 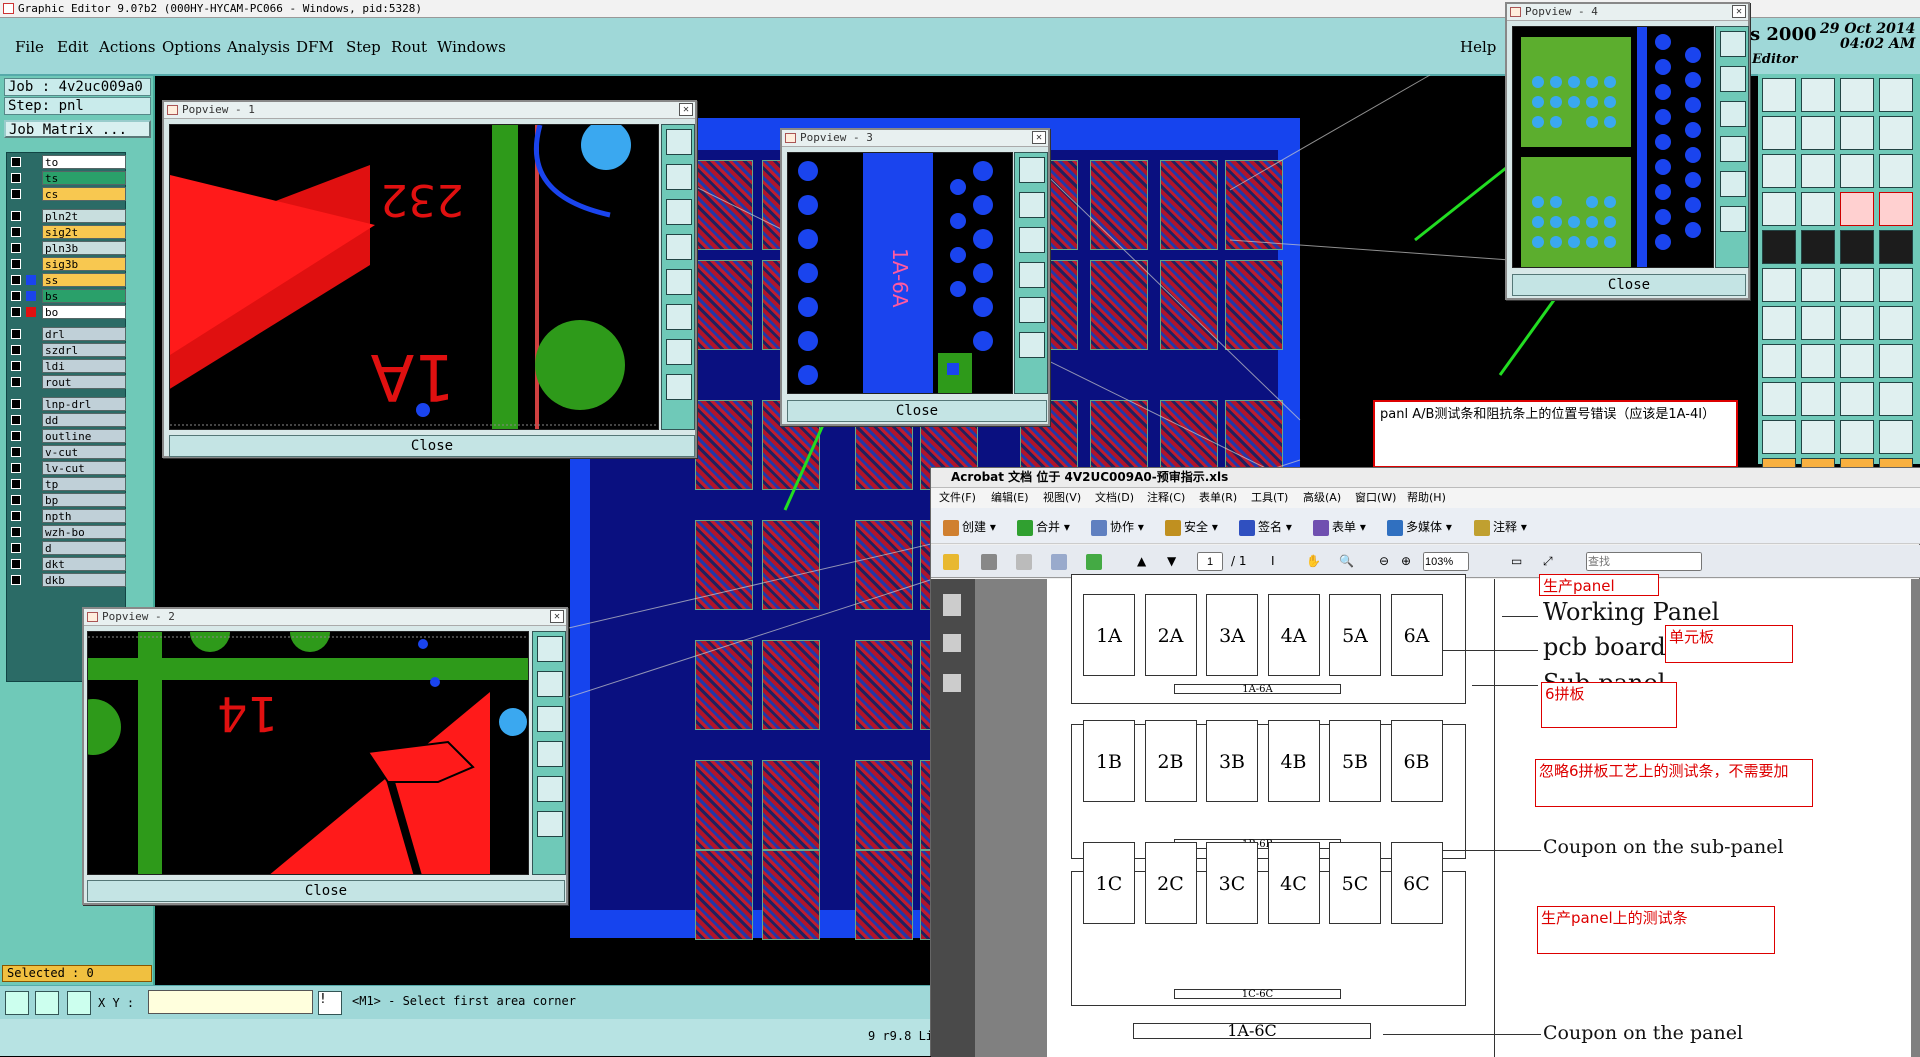 I want to click on popview-2-titlebar: Popview - 2 ✕, so click(x=325, y=617).